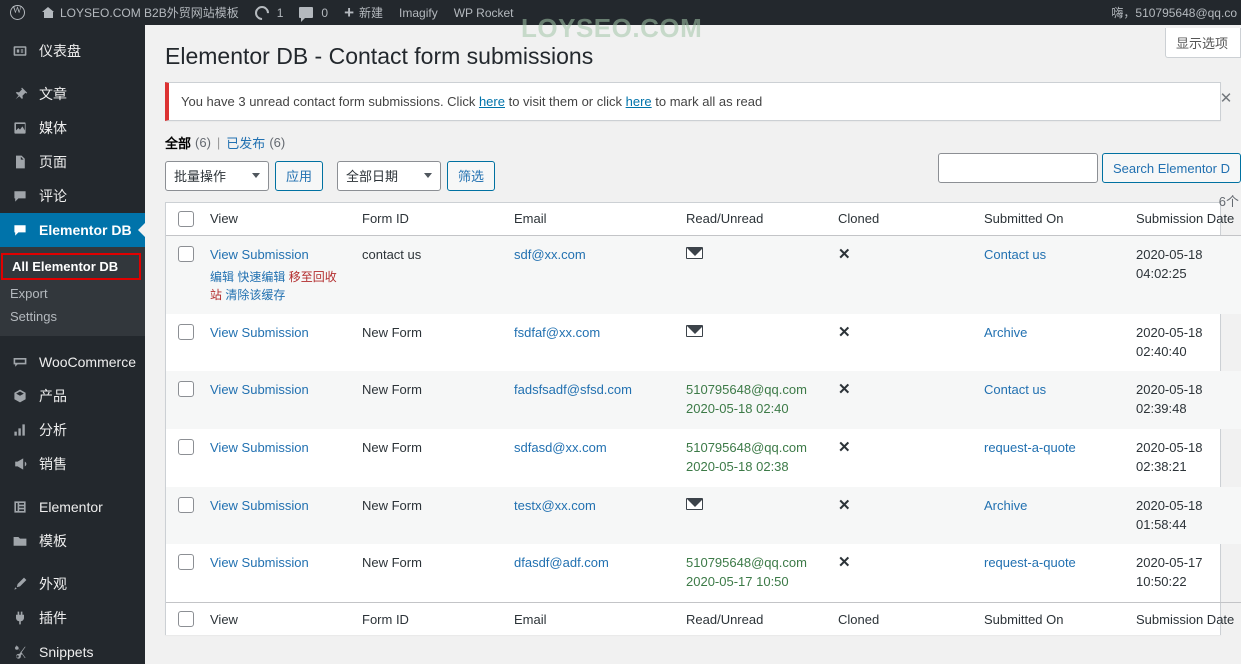 The width and height of the screenshot is (1241, 664). Describe the element at coordinates (555, 505) in the screenshot. I see `email-link: testx@xx.com` at that location.